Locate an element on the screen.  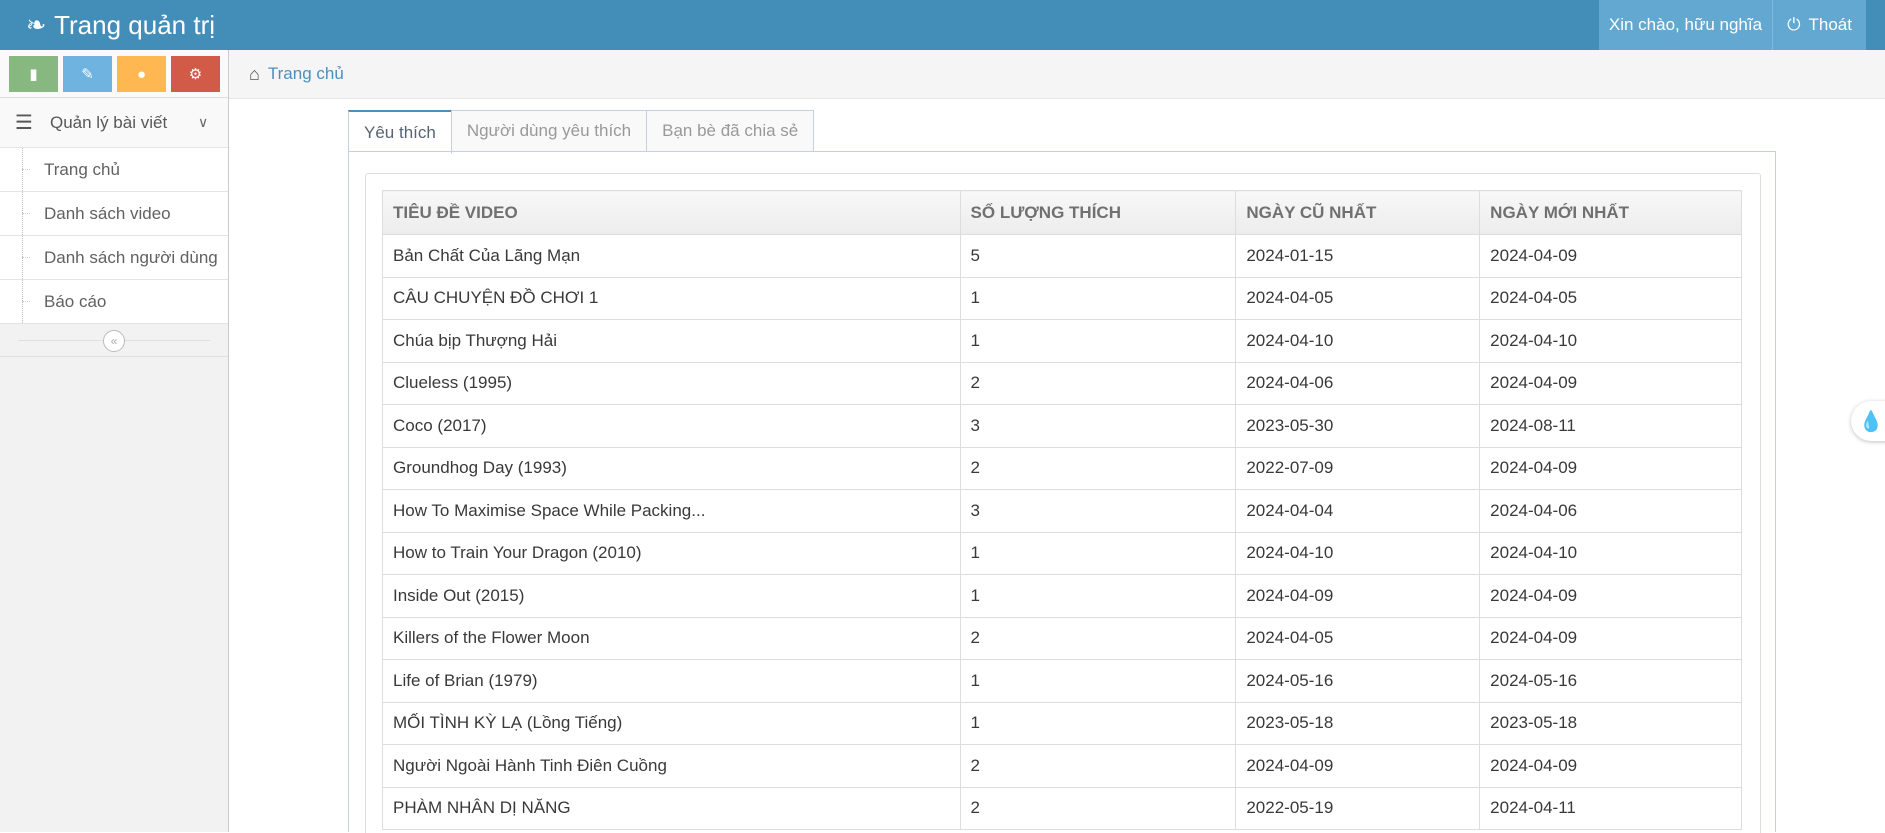
cell-oldest: 2023-05-18 is located at coordinates (1358, 723).